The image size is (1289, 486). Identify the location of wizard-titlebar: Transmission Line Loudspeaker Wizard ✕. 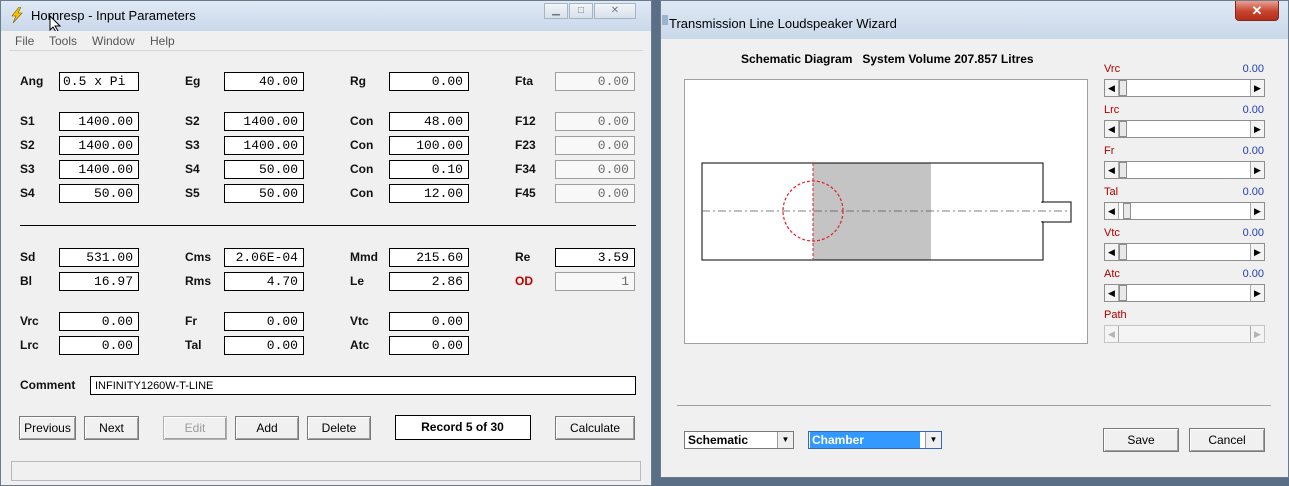
(974, 20).